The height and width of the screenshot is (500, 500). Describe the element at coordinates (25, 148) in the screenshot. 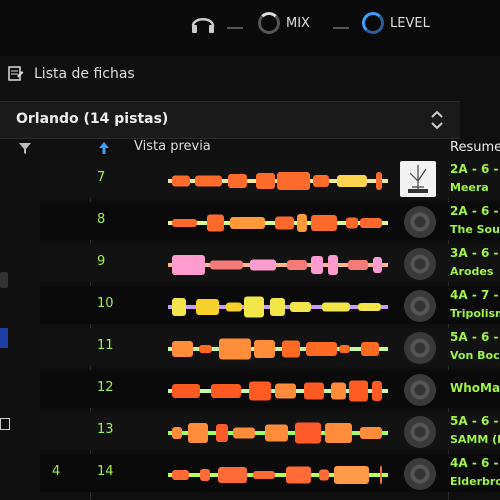

I see `filter-icon` at that location.